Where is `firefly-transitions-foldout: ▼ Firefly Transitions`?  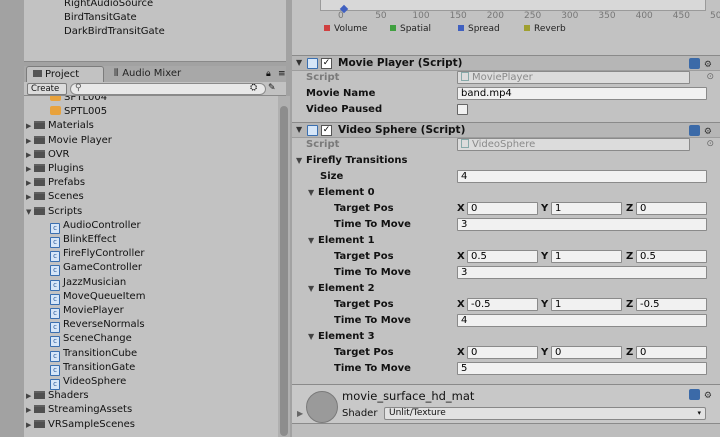 firefly-transitions-foldout: ▼ Firefly Transitions is located at coordinates (351, 160).